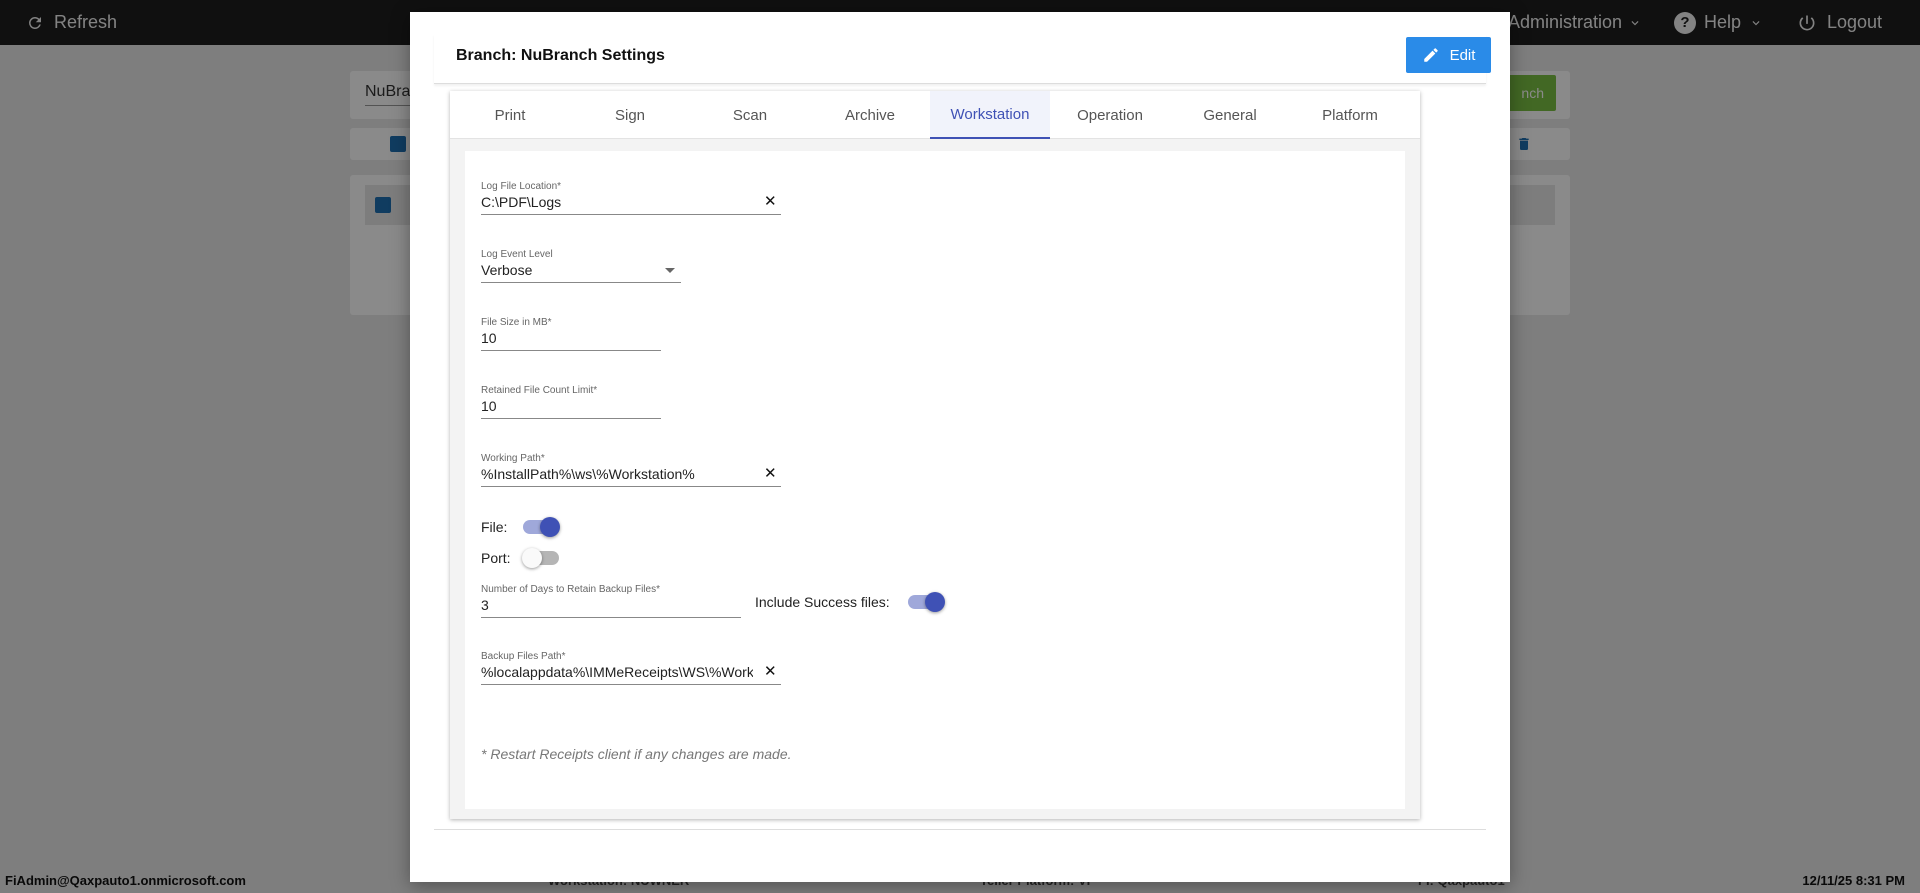  Describe the element at coordinates (1462, 55) in the screenshot. I see `edit-label: Edit` at that location.